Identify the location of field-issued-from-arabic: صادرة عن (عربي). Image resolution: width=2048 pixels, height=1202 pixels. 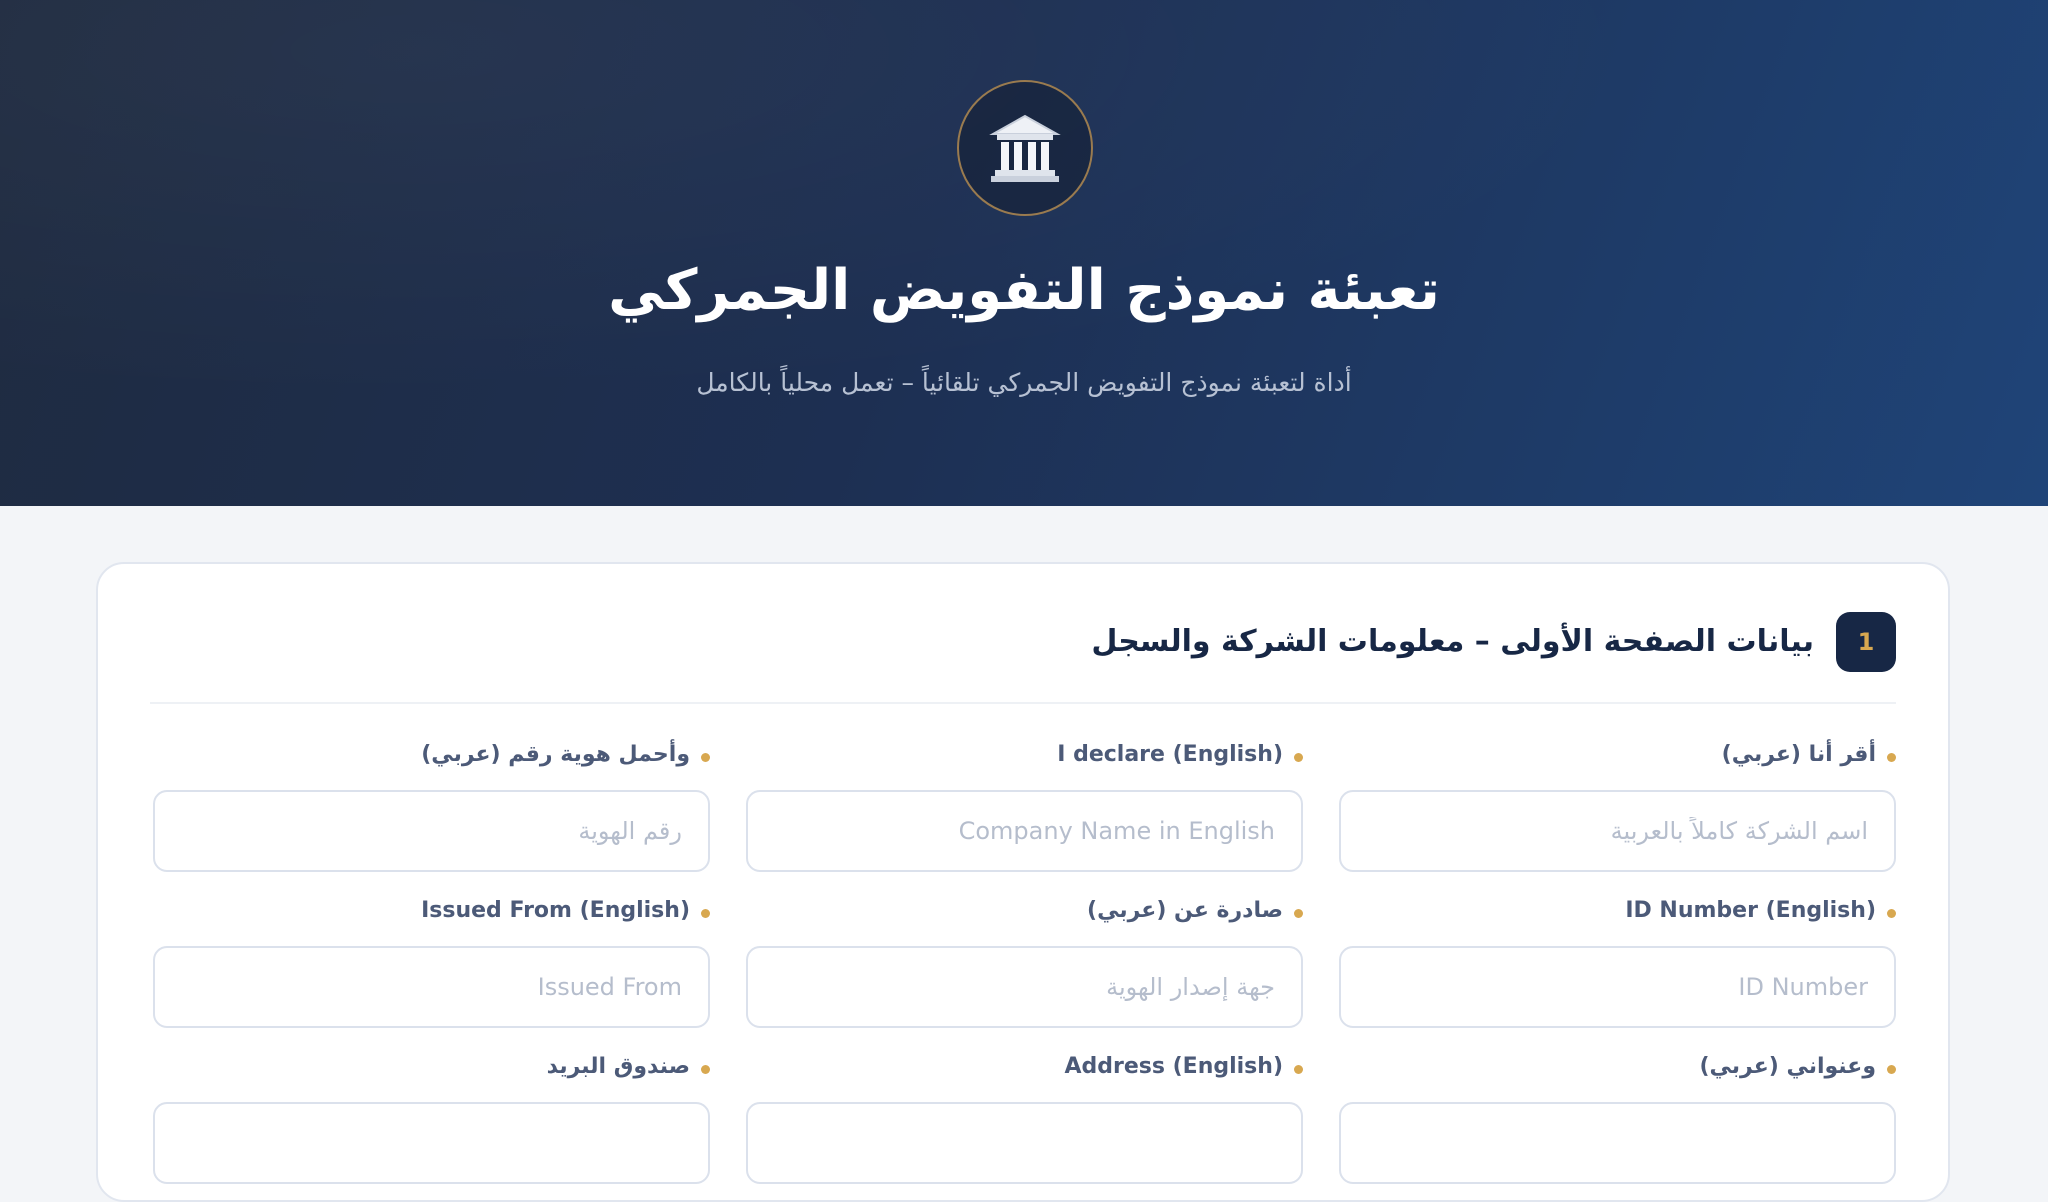
(1024, 963).